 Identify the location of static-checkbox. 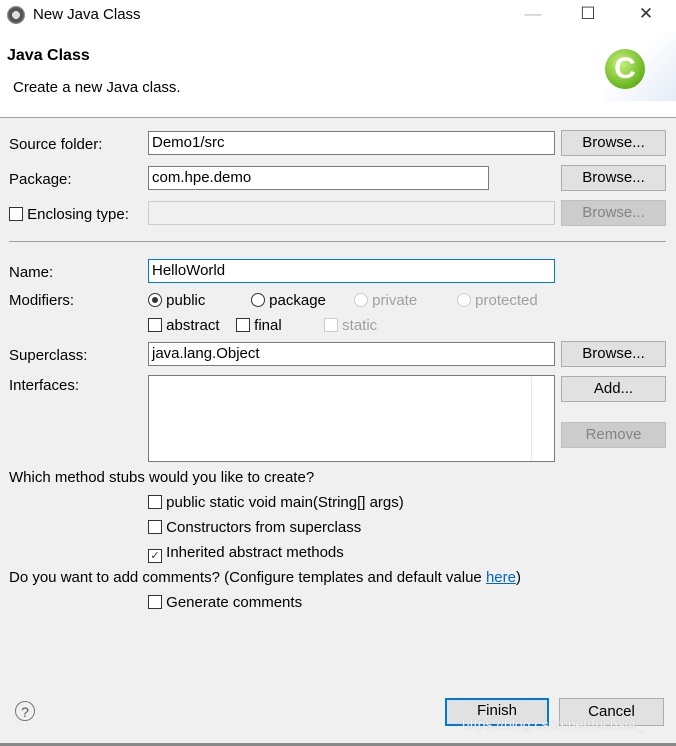
(331, 325).